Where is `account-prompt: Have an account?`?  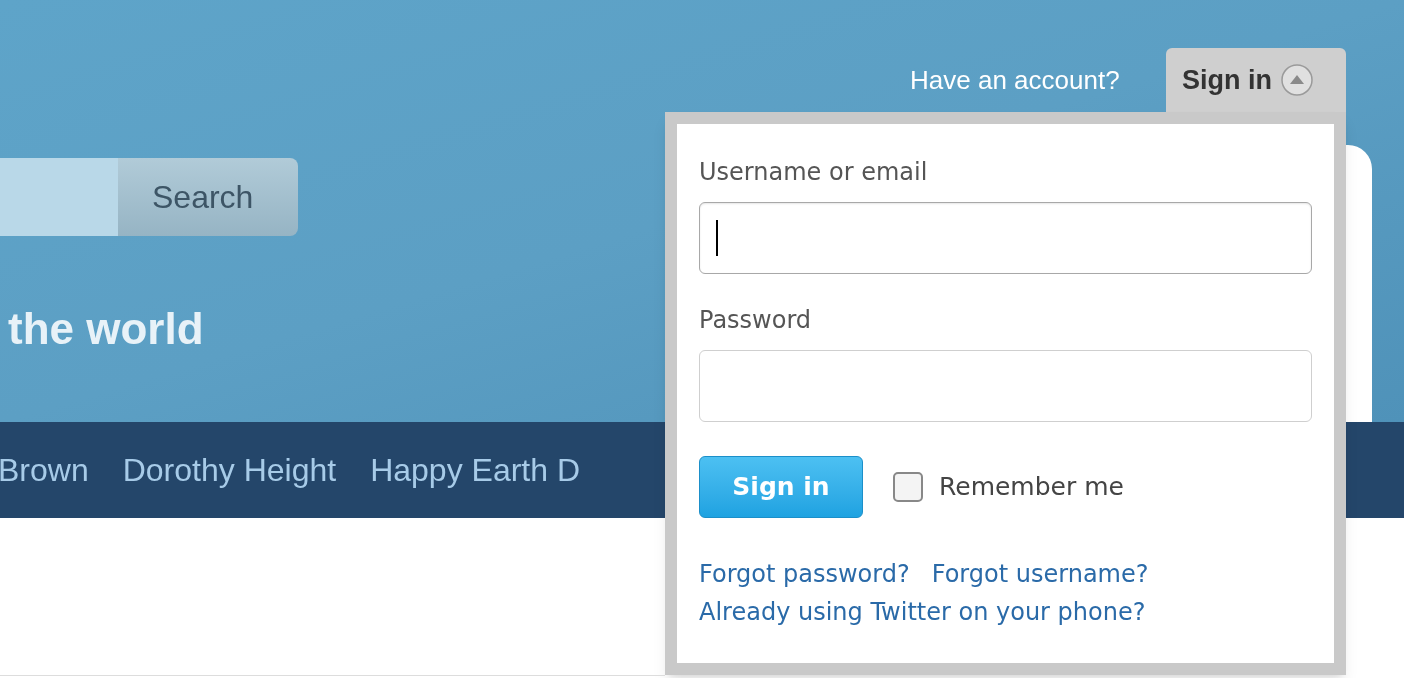
account-prompt: Have an account? is located at coordinates (1015, 80).